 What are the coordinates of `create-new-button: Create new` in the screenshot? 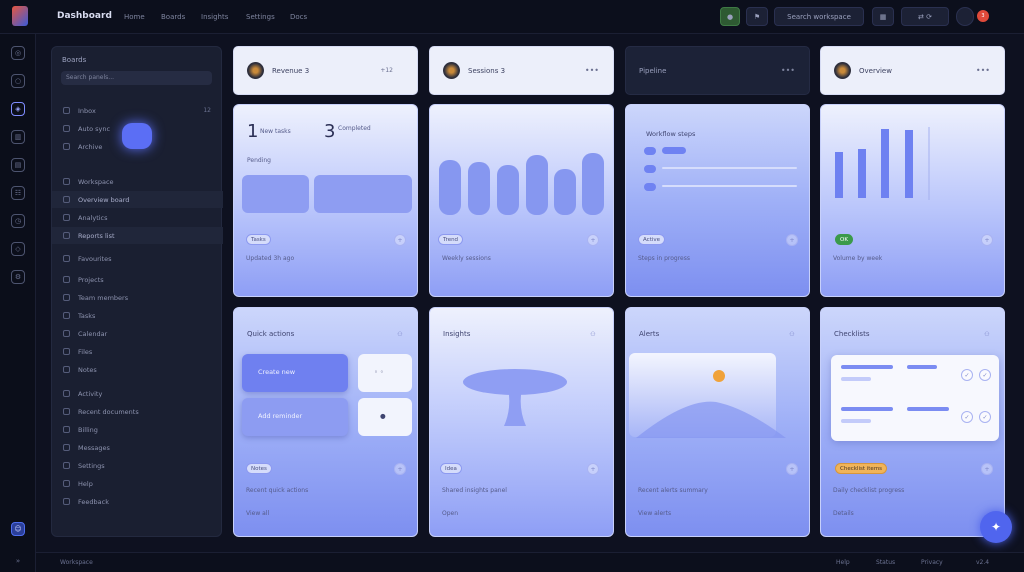 It's located at (295, 373).